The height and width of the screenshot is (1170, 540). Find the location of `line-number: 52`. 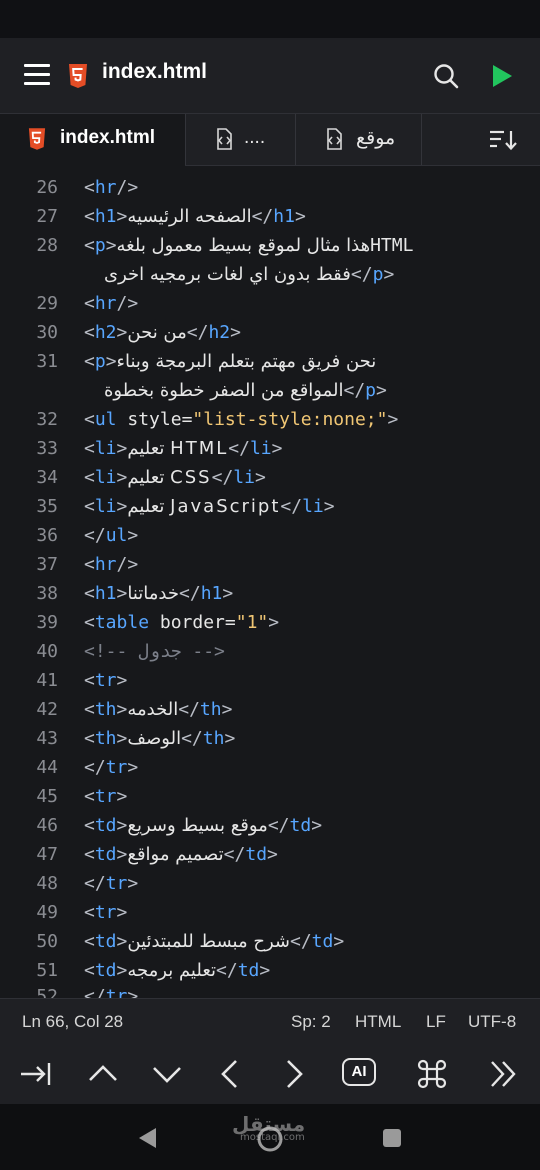

line-number: 52 is located at coordinates (47, 992).